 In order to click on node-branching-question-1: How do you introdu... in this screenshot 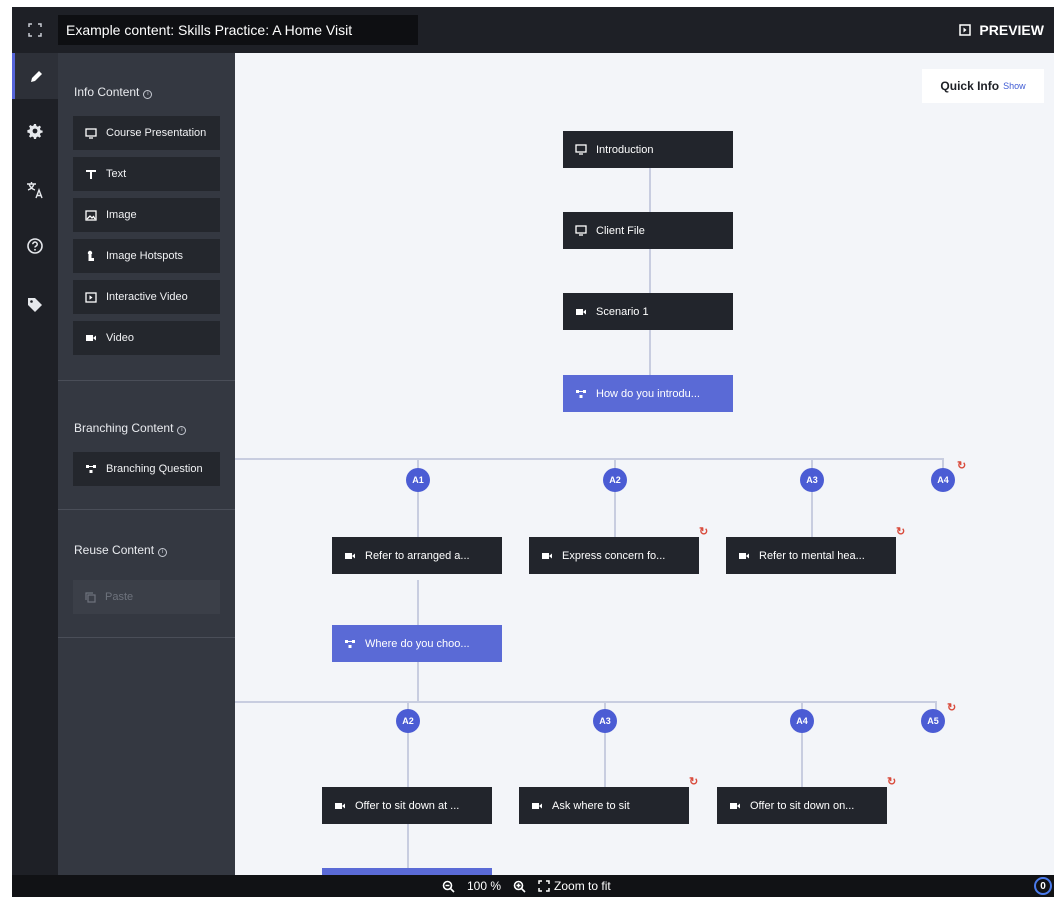, I will do `click(648, 393)`.